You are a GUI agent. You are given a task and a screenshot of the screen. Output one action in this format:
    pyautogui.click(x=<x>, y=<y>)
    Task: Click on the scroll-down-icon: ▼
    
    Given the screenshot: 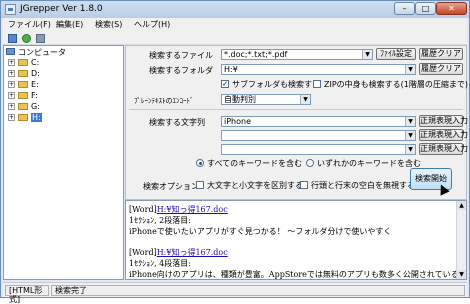 What is the action you would take?
    pyautogui.click(x=461, y=274)
    